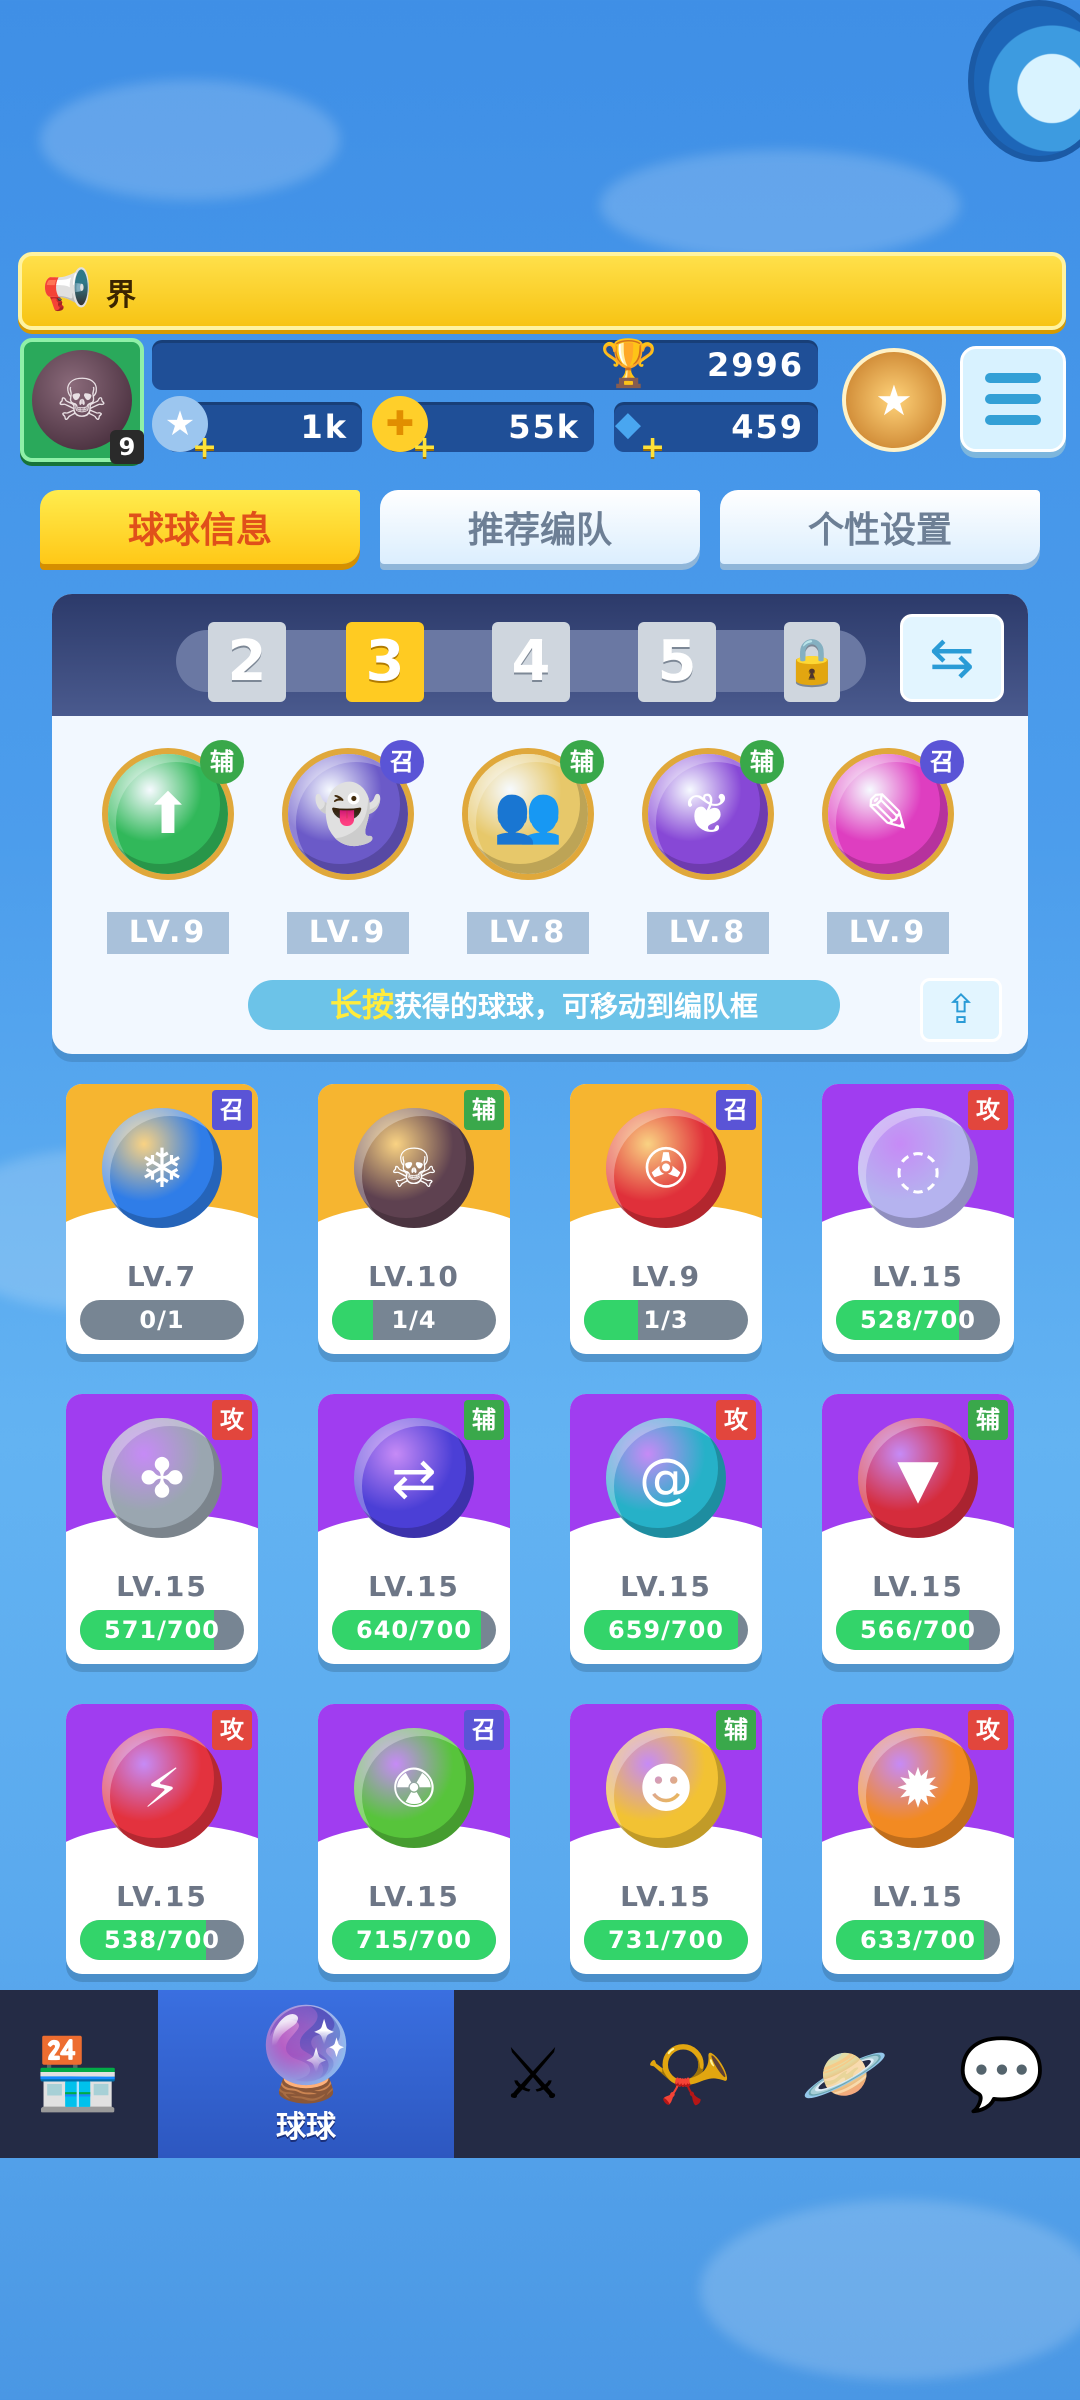 Image resolution: width=1080 pixels, height=2400 pixels. I want to click on gem-bar: ◆ + 459, so click(716, 433).